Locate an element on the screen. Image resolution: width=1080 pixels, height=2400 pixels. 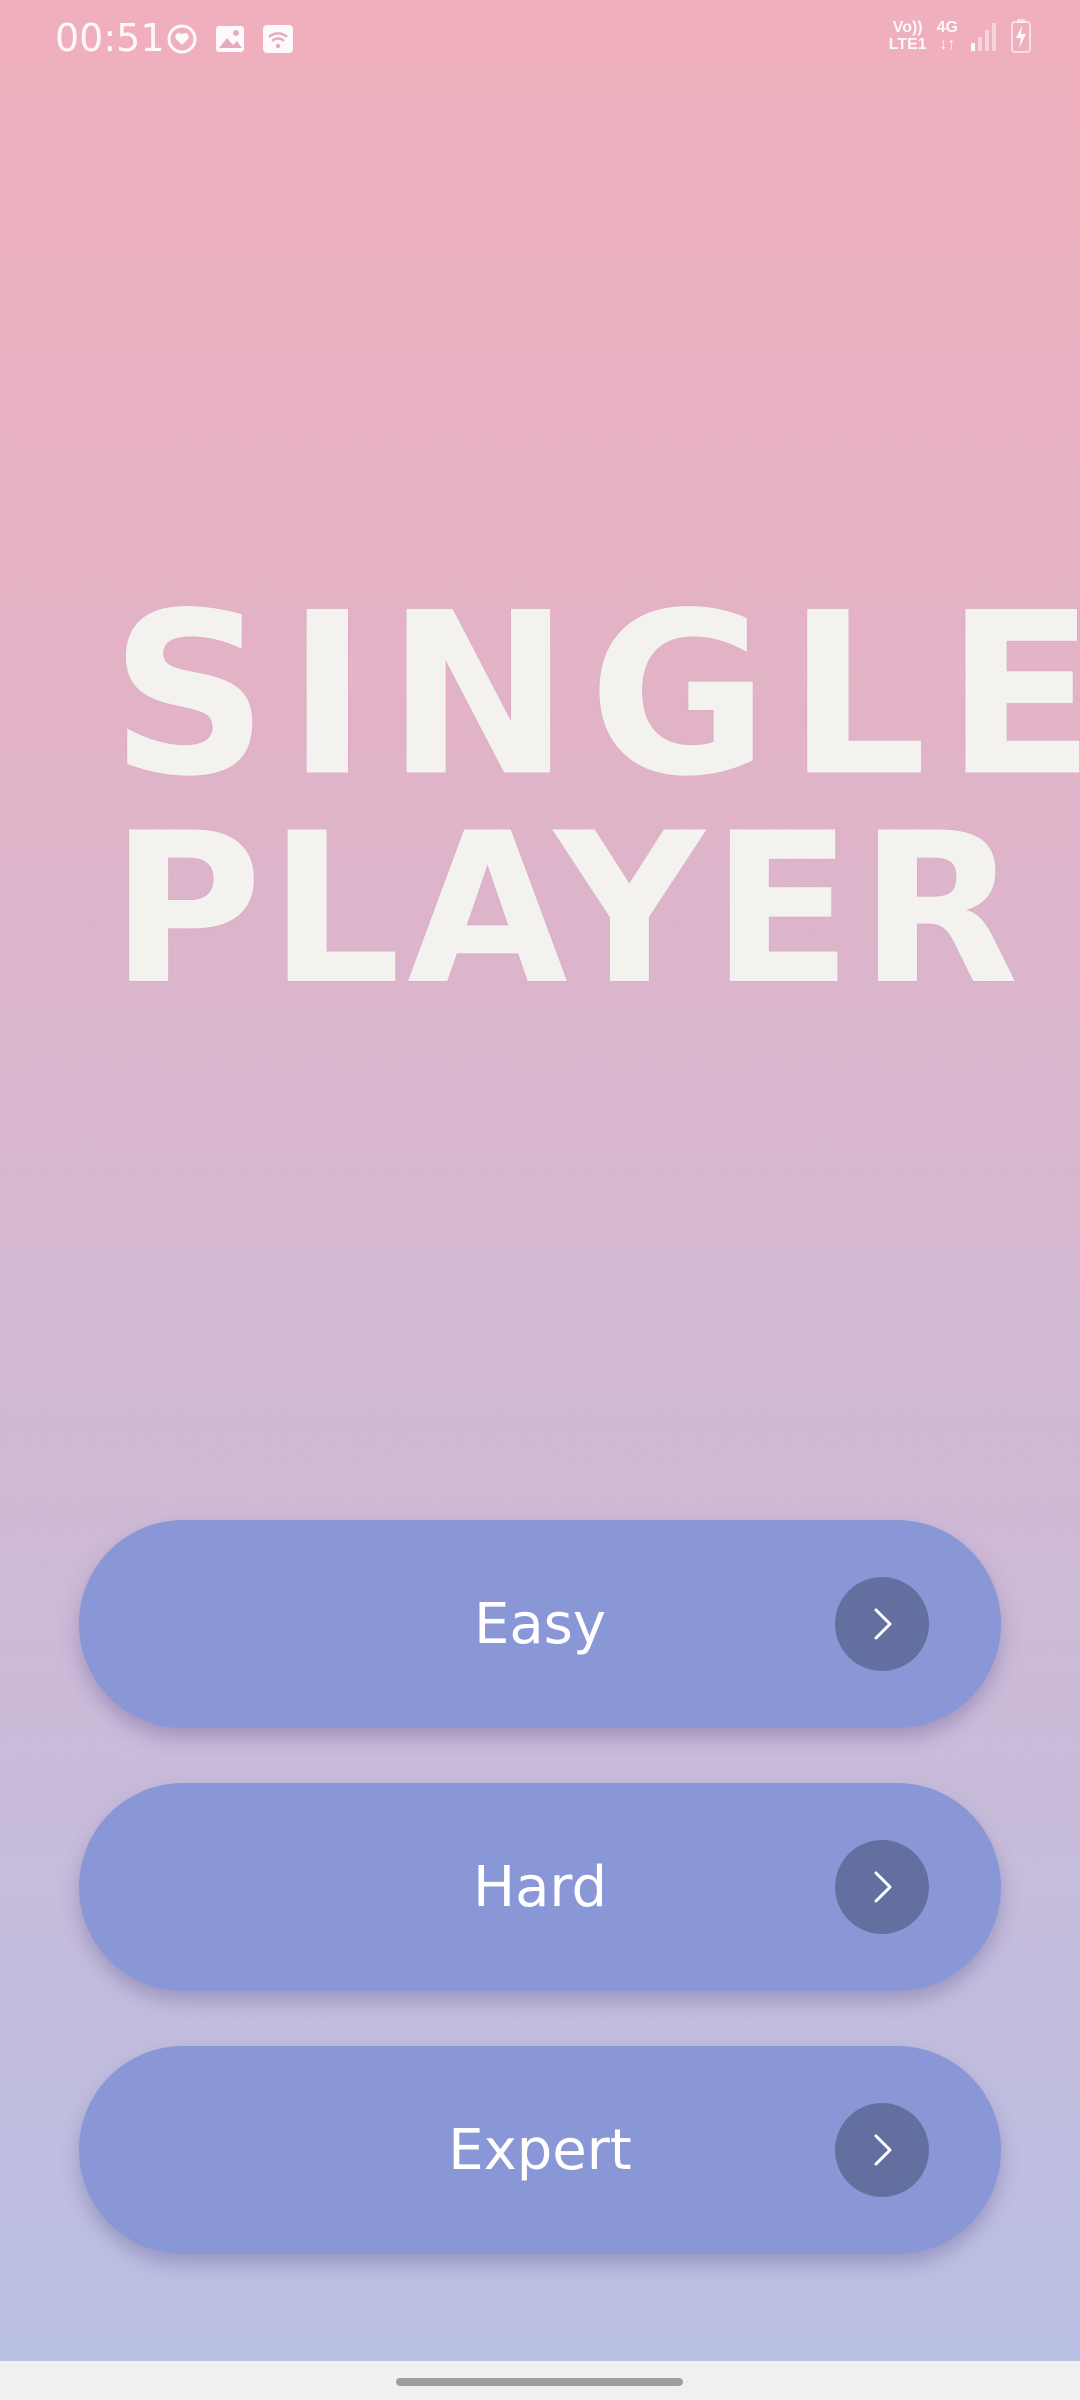
volte-indicator: Vo)) LTE1 is located at coordinates (907, 36).